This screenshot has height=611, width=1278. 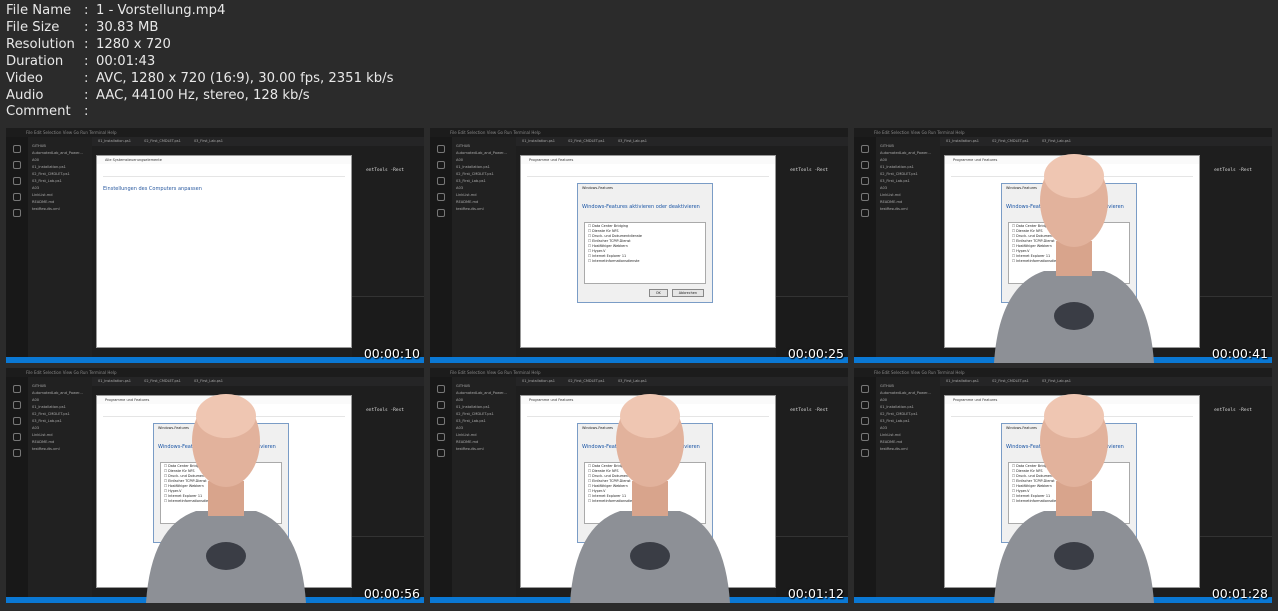 What do you see at coordinates (126, 61) in the screenshot?
I see `info-value: 00:01:43` at bounding box center [126, 61].